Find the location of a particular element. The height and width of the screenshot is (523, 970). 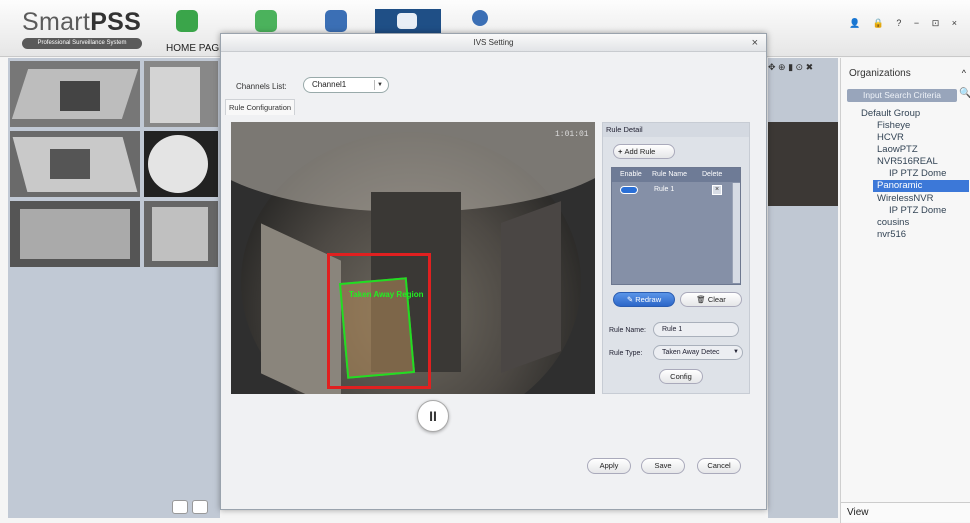

rule-type-select: Taken Away Detec ▼ is located at coordinates (698, 352).